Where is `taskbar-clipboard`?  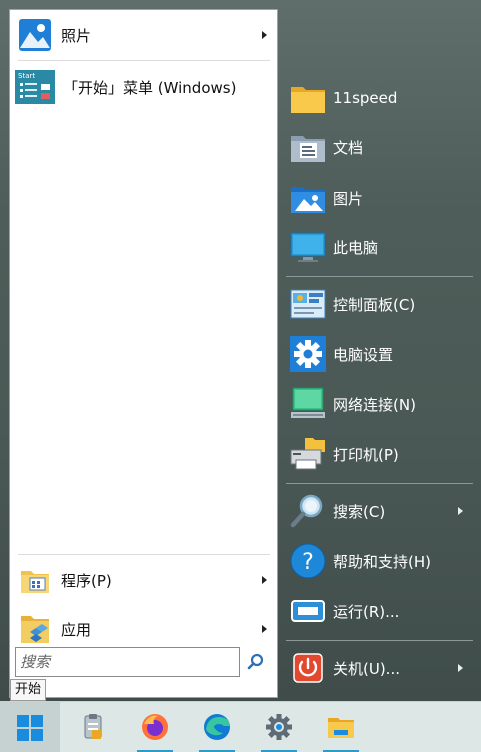 taskbar-clipboard is located at coordinates (93, 727).